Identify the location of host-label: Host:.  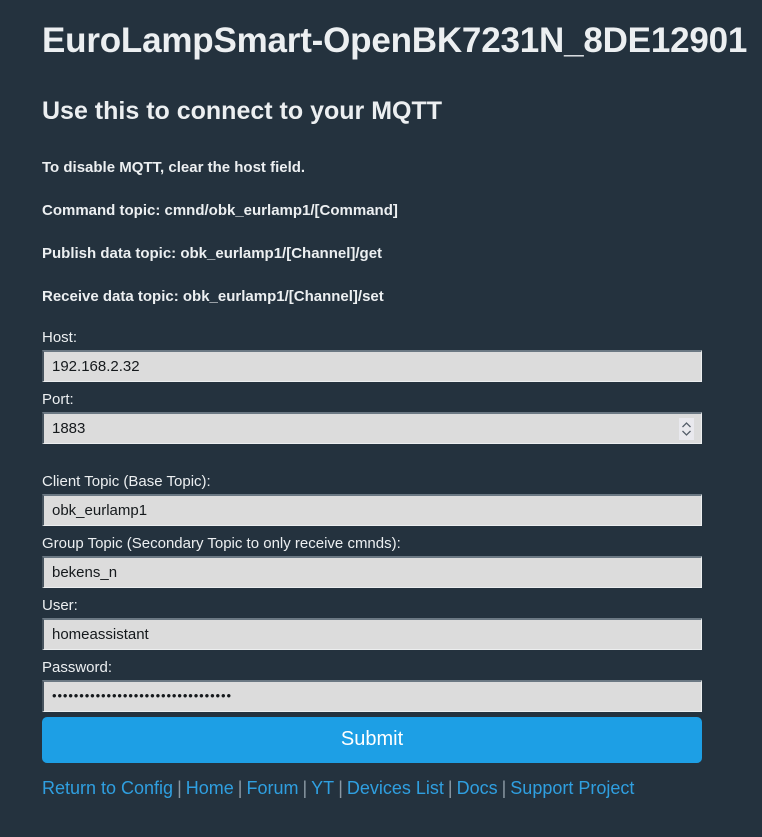
(60, 337).